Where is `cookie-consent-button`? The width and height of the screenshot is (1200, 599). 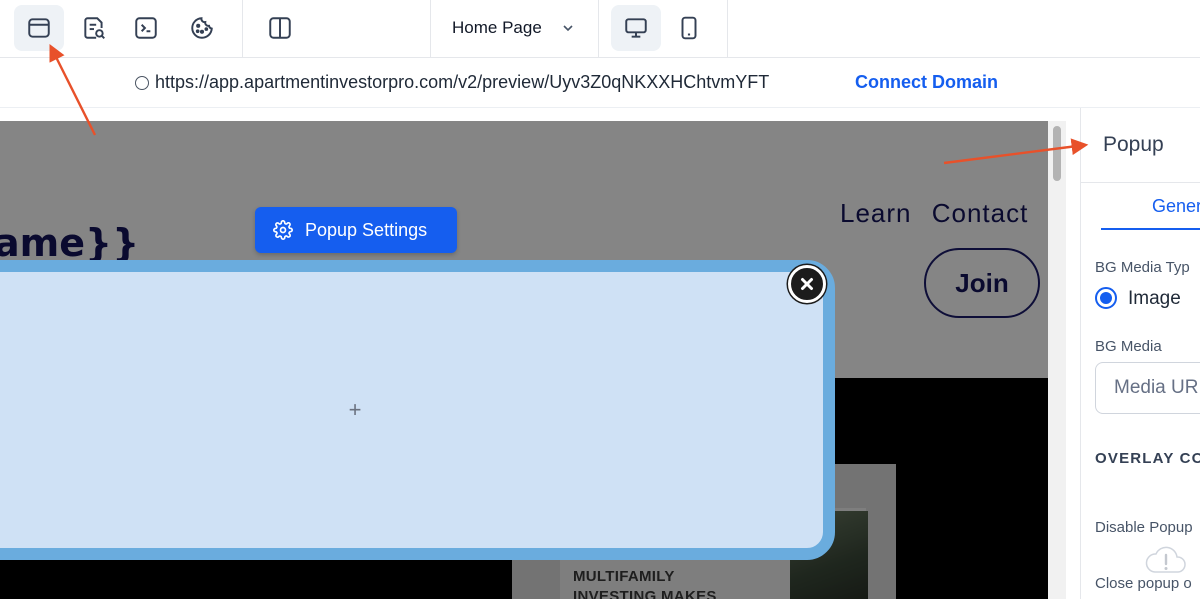
cookie-consent-button is located at coordinates (202, 28).